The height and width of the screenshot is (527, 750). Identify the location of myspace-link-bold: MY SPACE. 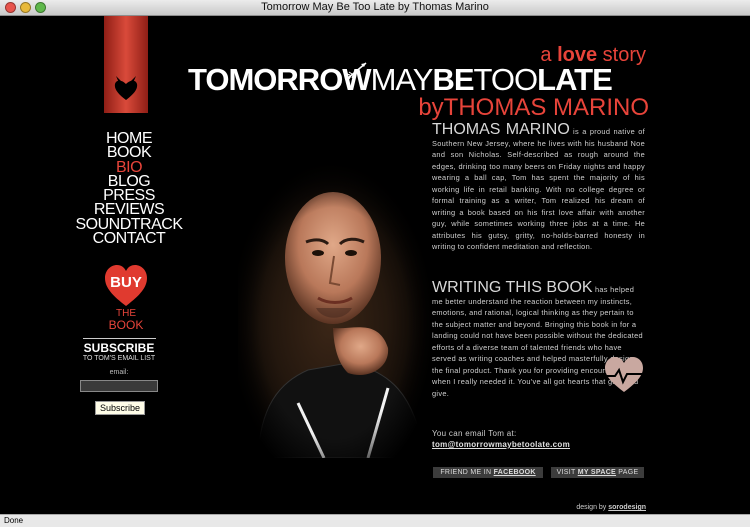
(597, 472).